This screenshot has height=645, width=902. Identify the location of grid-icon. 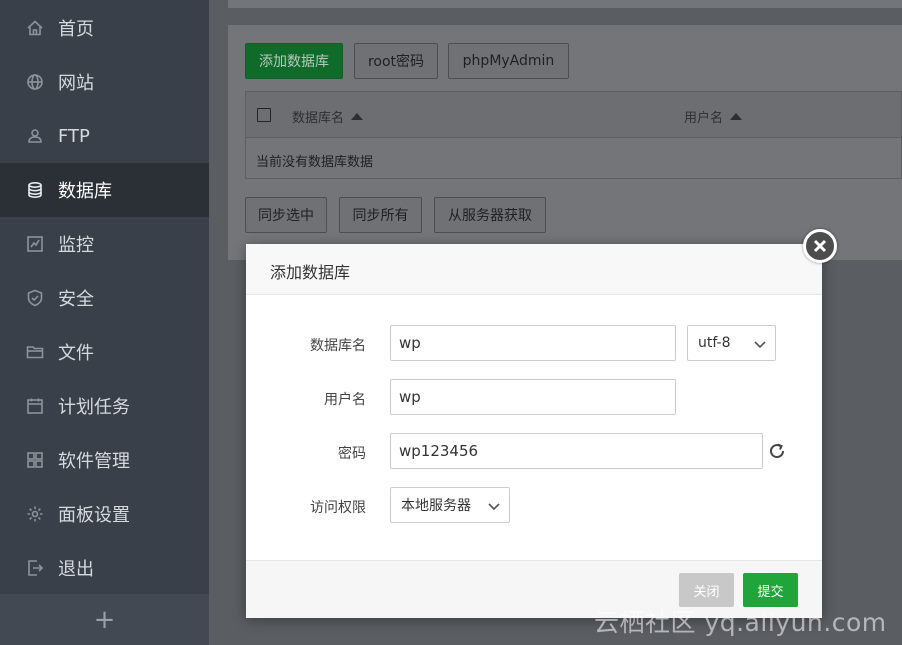
(35, 460).